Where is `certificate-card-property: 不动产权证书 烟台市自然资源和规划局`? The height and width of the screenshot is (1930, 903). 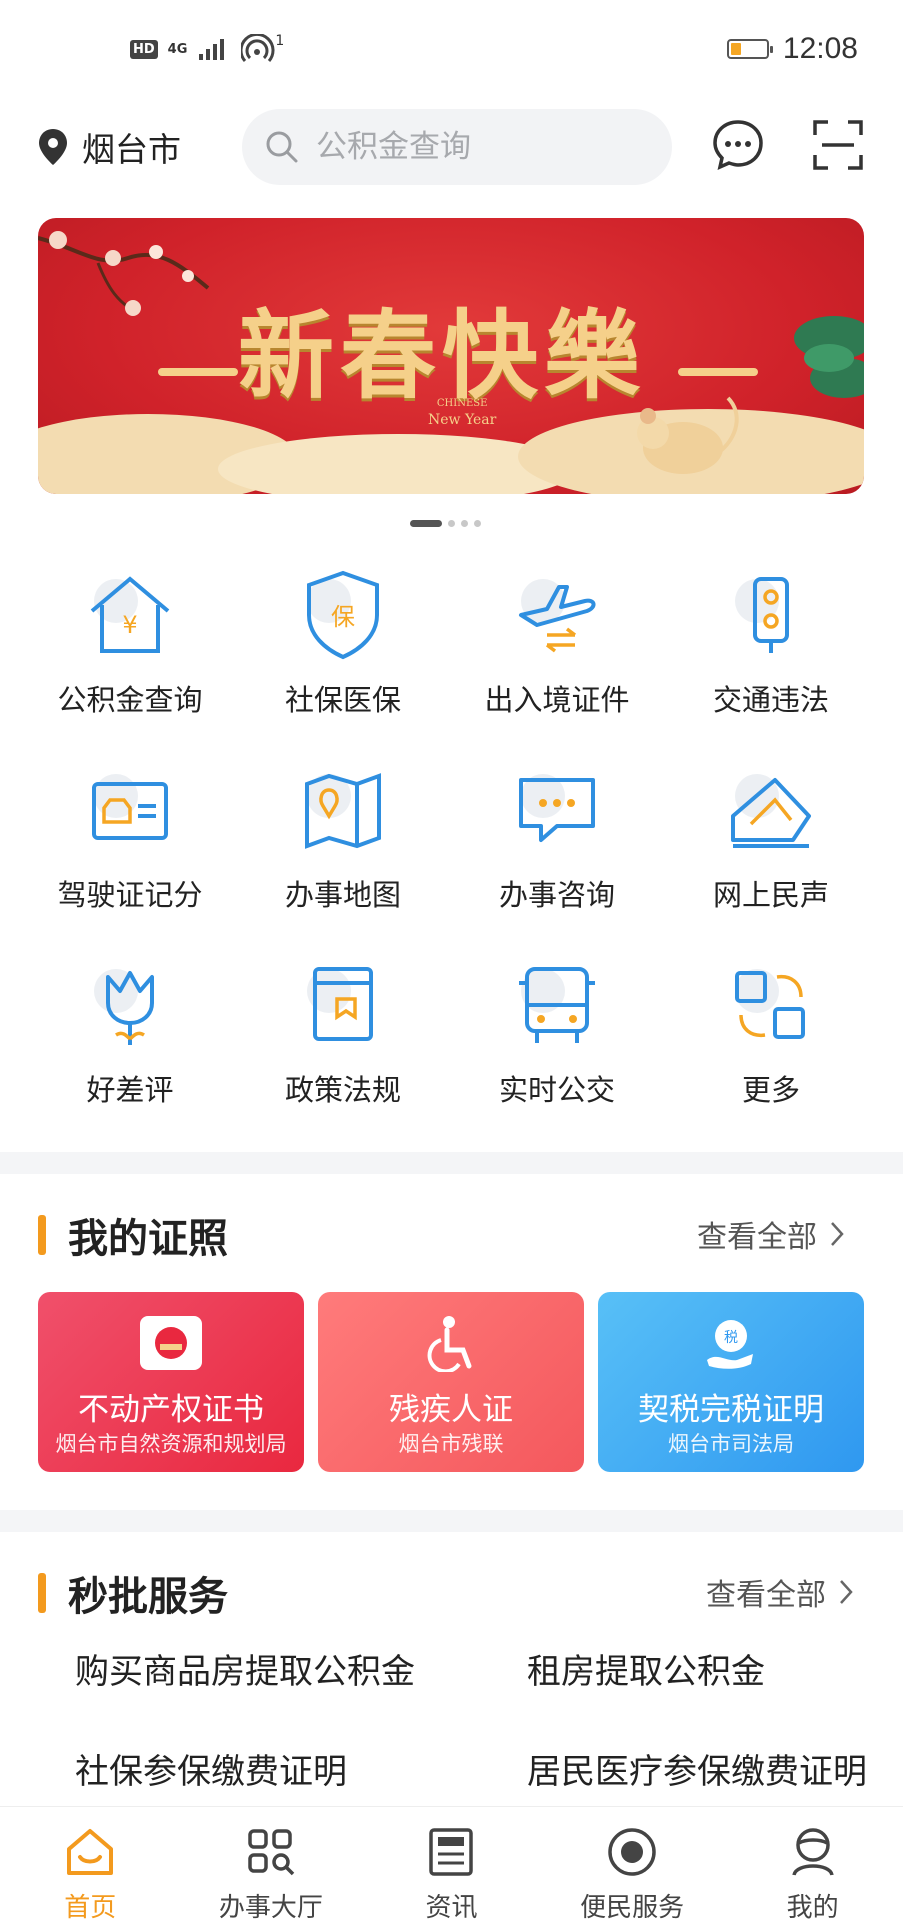
certificate-card-property: 不动产权证书 烟台市自然资源和规划局 is located at coordinates (171, 1382).